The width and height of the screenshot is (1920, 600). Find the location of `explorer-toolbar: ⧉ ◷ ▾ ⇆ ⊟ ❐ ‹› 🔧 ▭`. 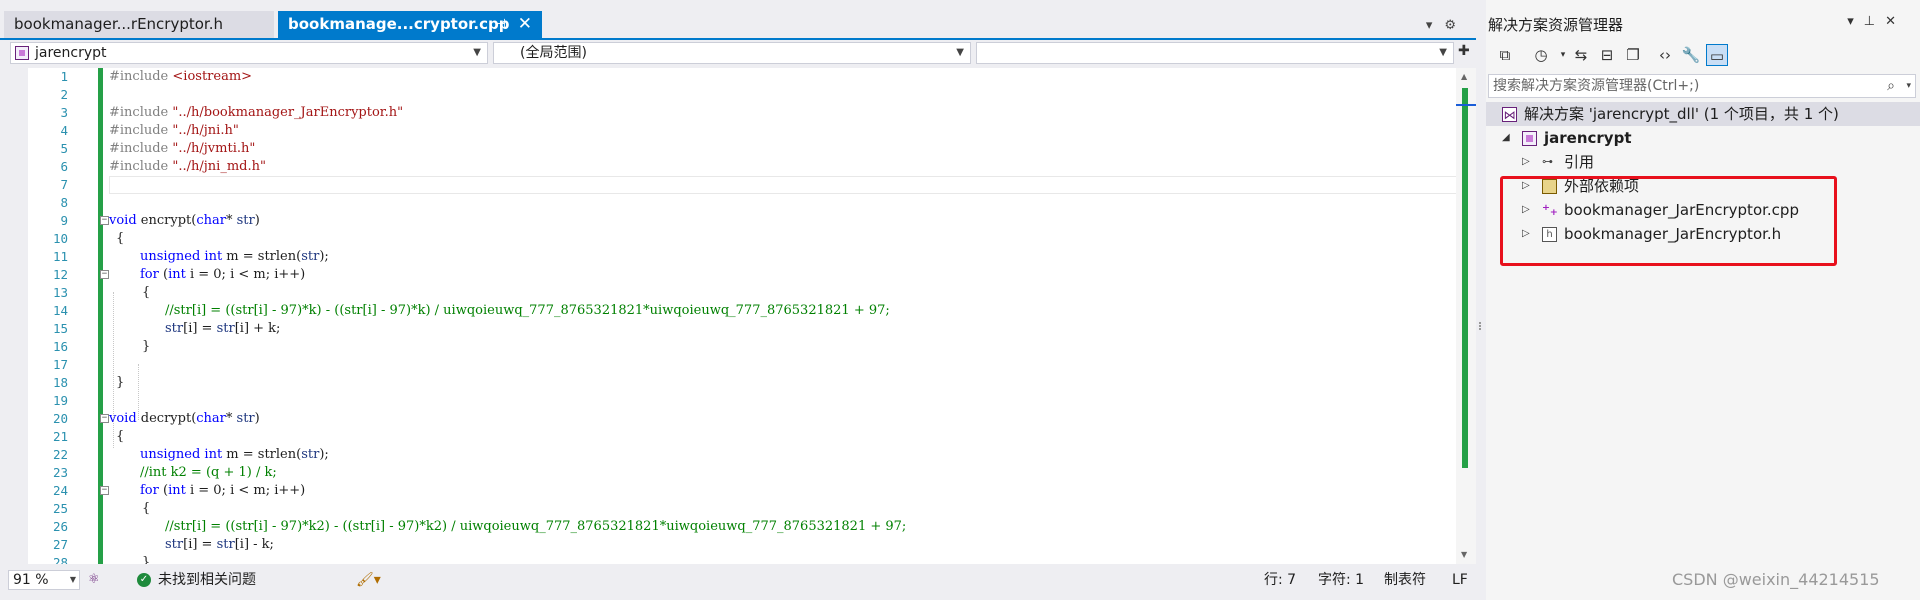

explorer-toolbar: ⧉ ◷ ▾ ⇆ ⊟ ❐ ‹› 🔧 ▭ is located at coordinates (1703, 55).